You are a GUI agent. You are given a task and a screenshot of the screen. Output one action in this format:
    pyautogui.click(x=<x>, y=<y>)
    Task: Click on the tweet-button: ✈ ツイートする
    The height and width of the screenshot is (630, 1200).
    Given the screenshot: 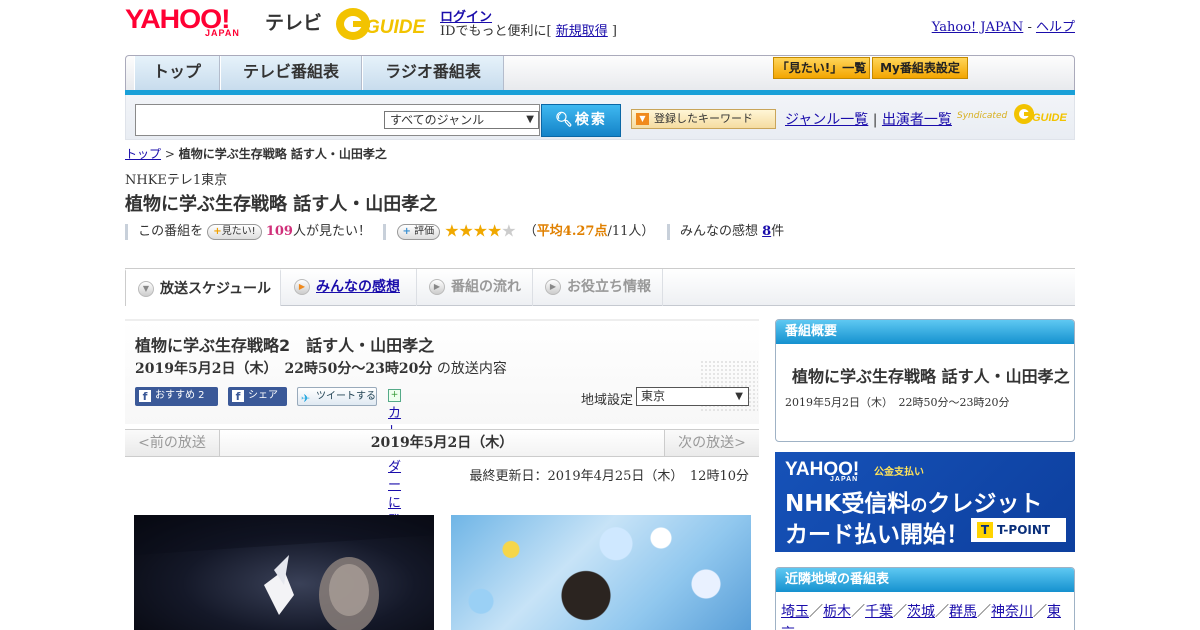 What is the action you would take?
    pyautogui.click(x=337, y=396)
    